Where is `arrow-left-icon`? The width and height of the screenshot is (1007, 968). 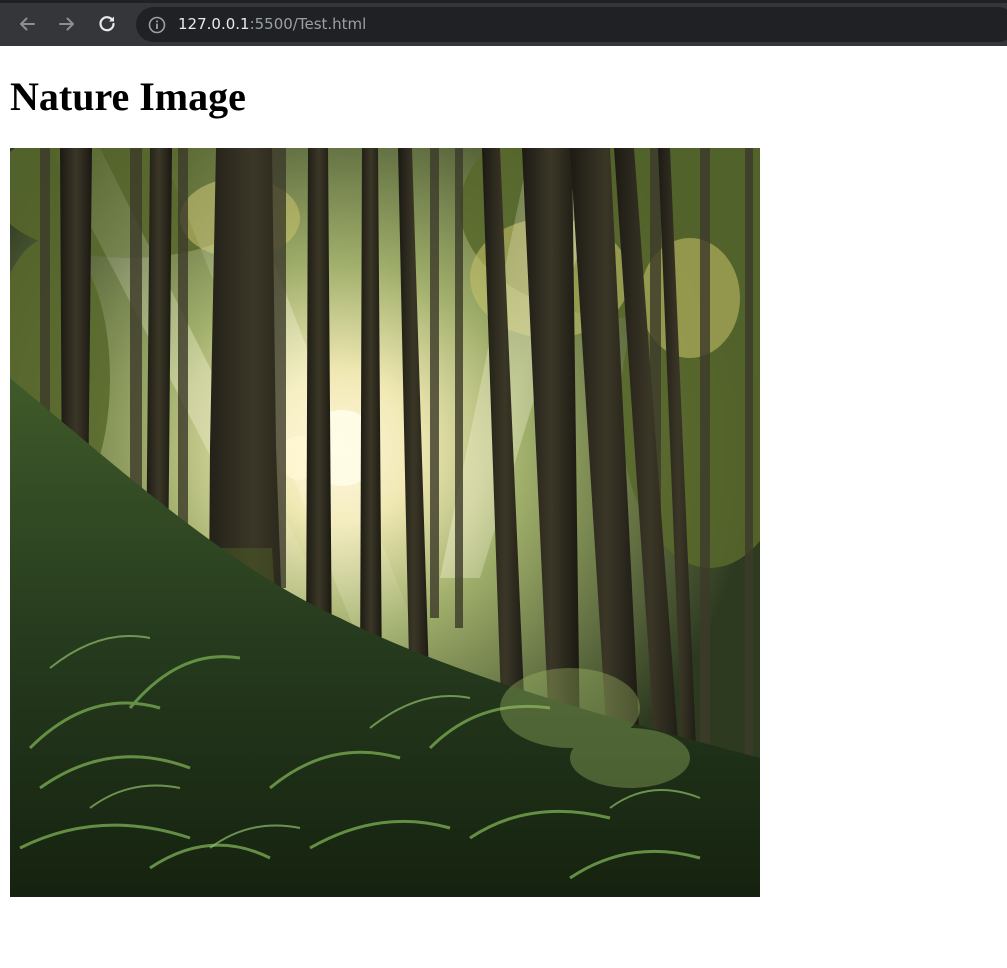 arrow-left-icon is located at coordinates (27, 24).